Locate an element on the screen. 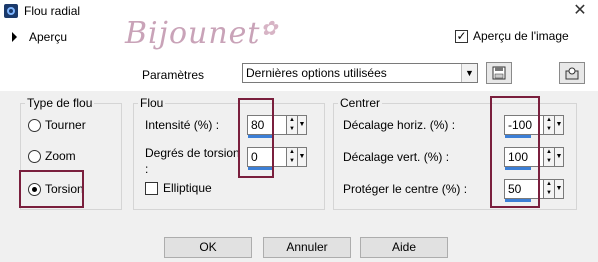 The height and width of the screenshot is (262, 598). image-preview-label: Aperçu de l'image is located at coordinates (521, 36).